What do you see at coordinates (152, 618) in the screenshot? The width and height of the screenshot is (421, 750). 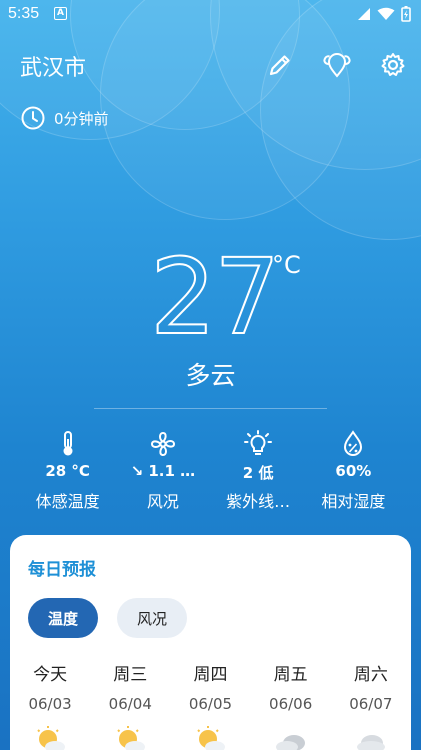 I see `tab-wind: 风况` at bounding box center [152, 618].